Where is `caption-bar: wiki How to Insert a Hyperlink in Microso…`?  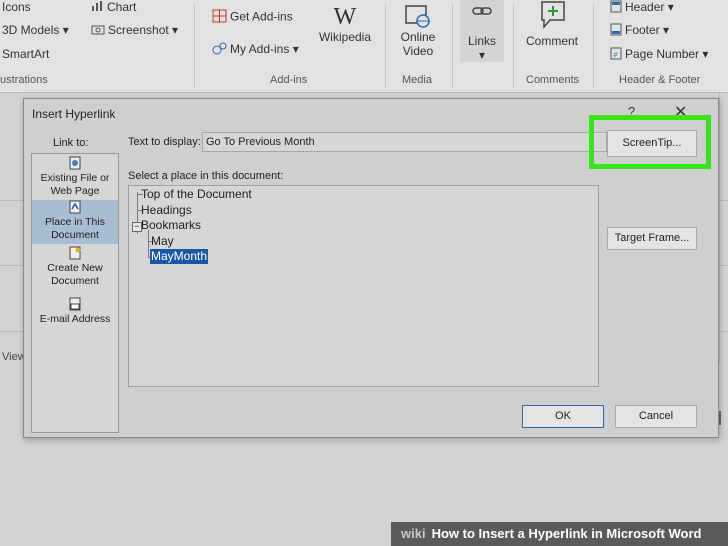 caption-bar: wiki How to Insert a Hyperlink in Microso… is located at coordinates (559, 534).